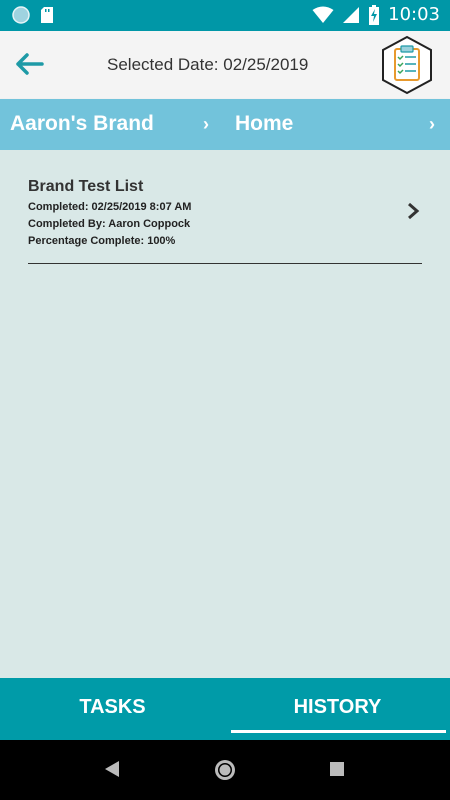 This screenshot has height=800, width=450. Describe the element at coordinates (374, 14) in the screenshot. I see `battery-charging-icon` at that location.